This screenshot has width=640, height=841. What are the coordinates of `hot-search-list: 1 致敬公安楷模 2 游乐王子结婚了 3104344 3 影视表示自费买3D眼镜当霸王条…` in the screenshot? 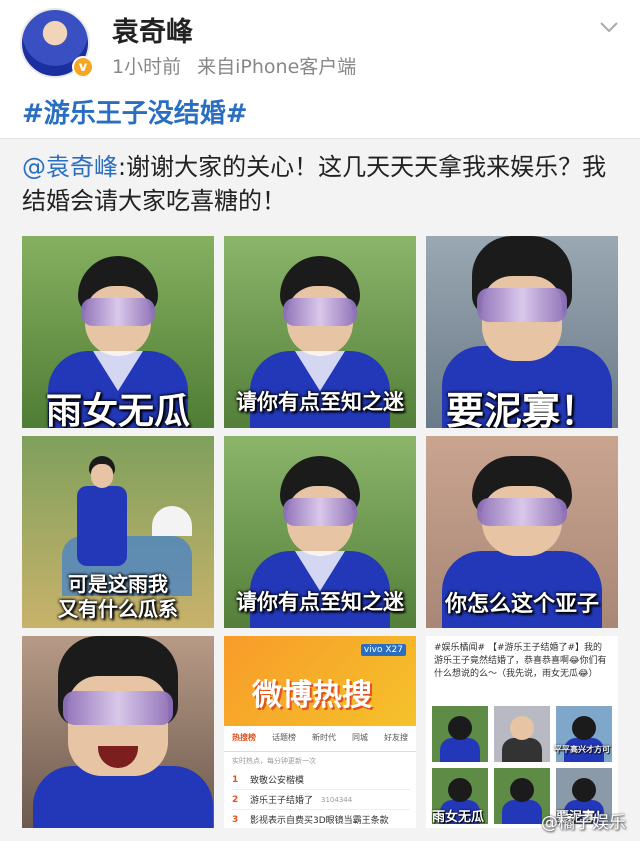 It's located at (321, 799).